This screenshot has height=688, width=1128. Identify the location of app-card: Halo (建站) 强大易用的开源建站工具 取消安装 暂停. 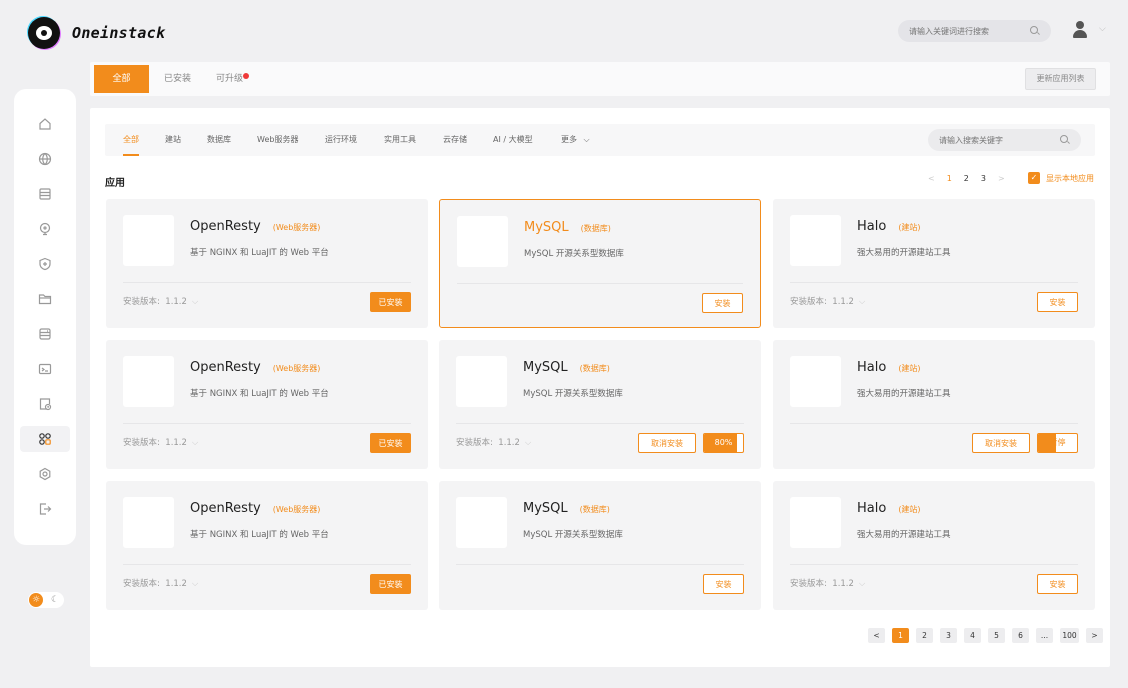
(934, 404).